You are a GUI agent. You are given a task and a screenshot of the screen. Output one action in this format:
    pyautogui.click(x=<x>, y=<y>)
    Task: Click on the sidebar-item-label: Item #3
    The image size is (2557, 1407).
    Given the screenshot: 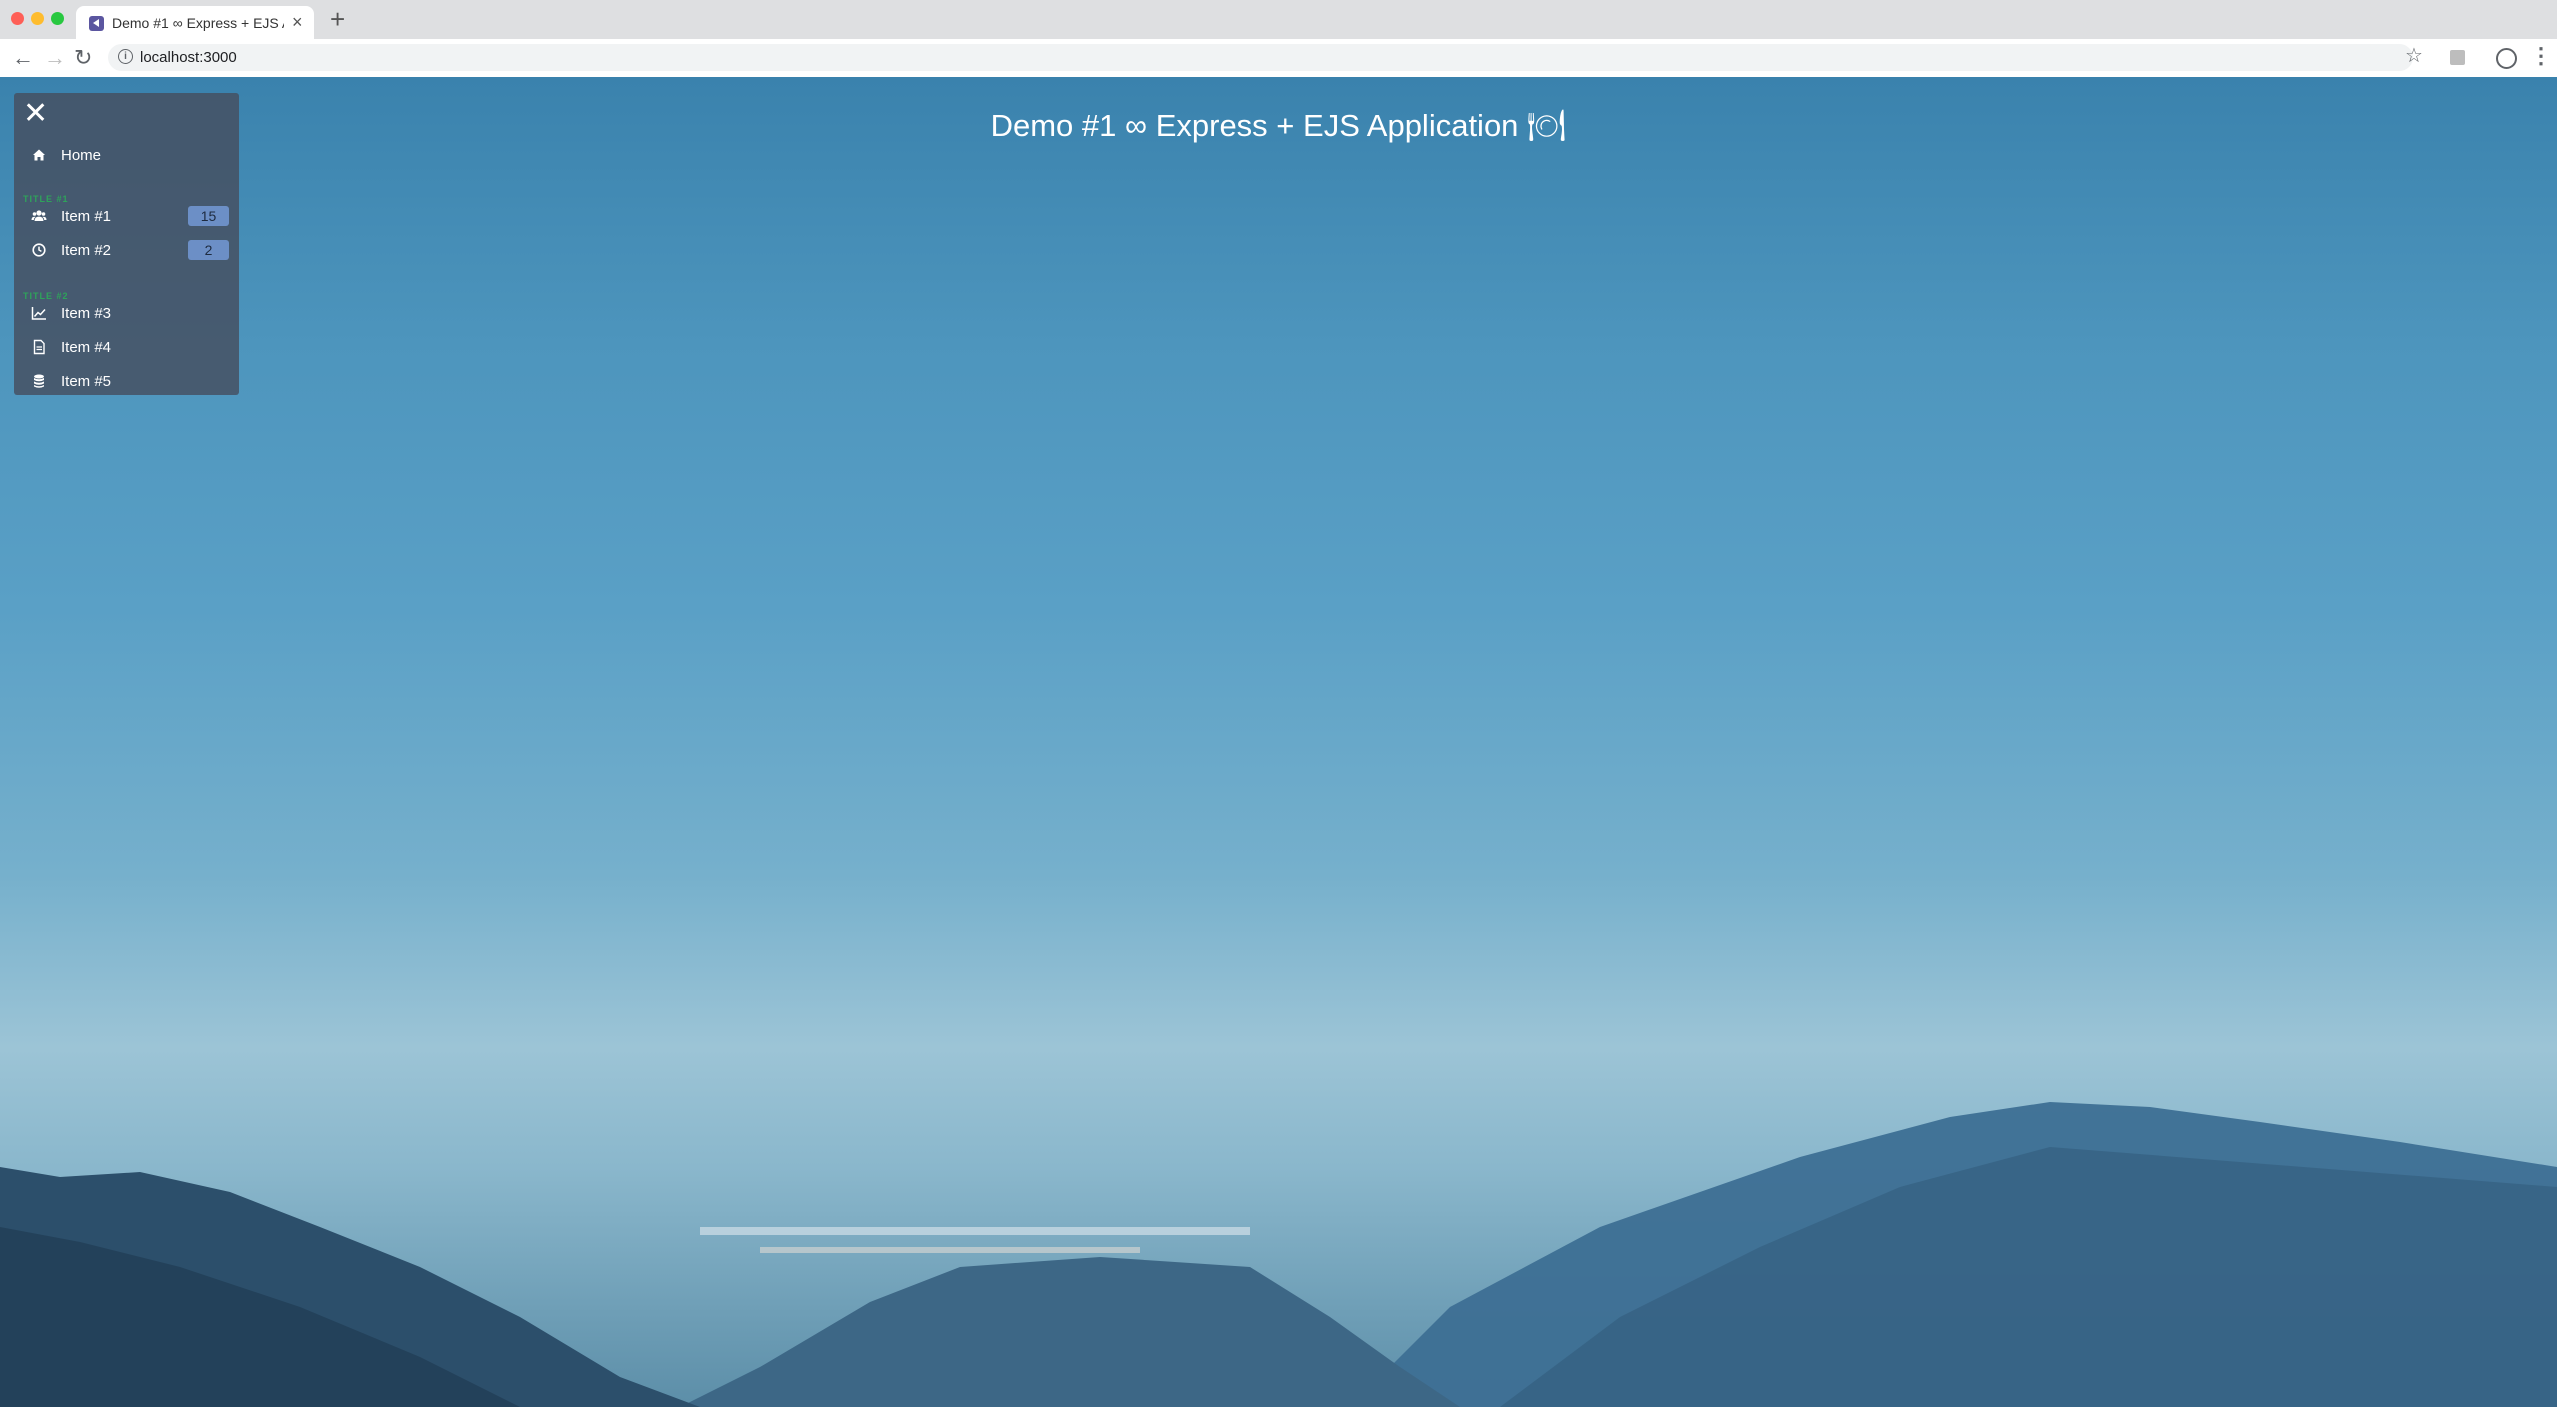 What is the action you would take?
    pyautogui.click(x=86, y=313)
    